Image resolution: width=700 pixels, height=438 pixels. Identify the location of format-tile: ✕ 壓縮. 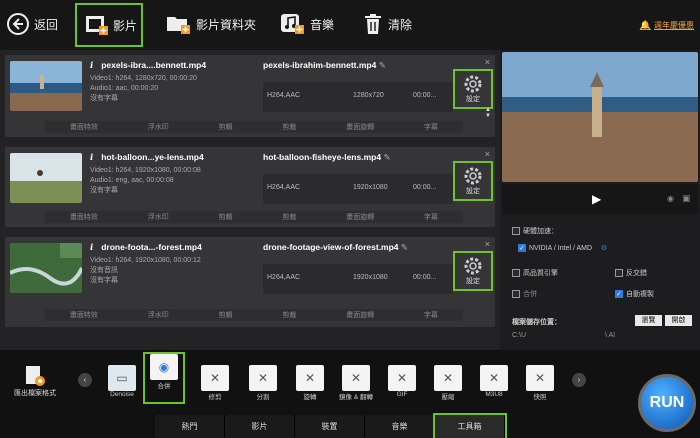
(448, 390).